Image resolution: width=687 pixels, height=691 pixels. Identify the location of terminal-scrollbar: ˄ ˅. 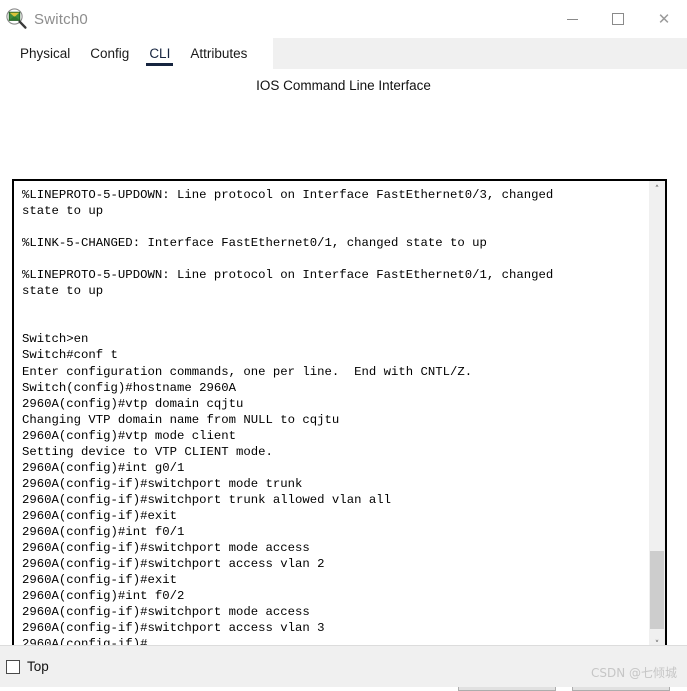
(656, 417).